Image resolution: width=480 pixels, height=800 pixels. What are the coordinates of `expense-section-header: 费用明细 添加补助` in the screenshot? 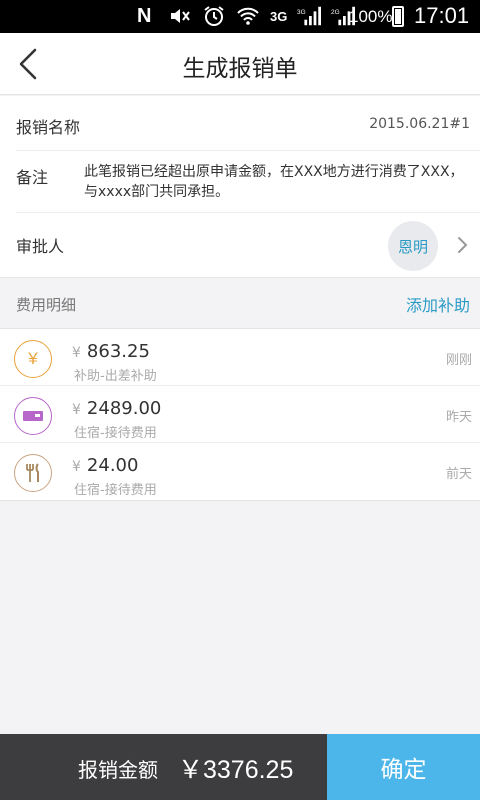 It's located at (240, 303).